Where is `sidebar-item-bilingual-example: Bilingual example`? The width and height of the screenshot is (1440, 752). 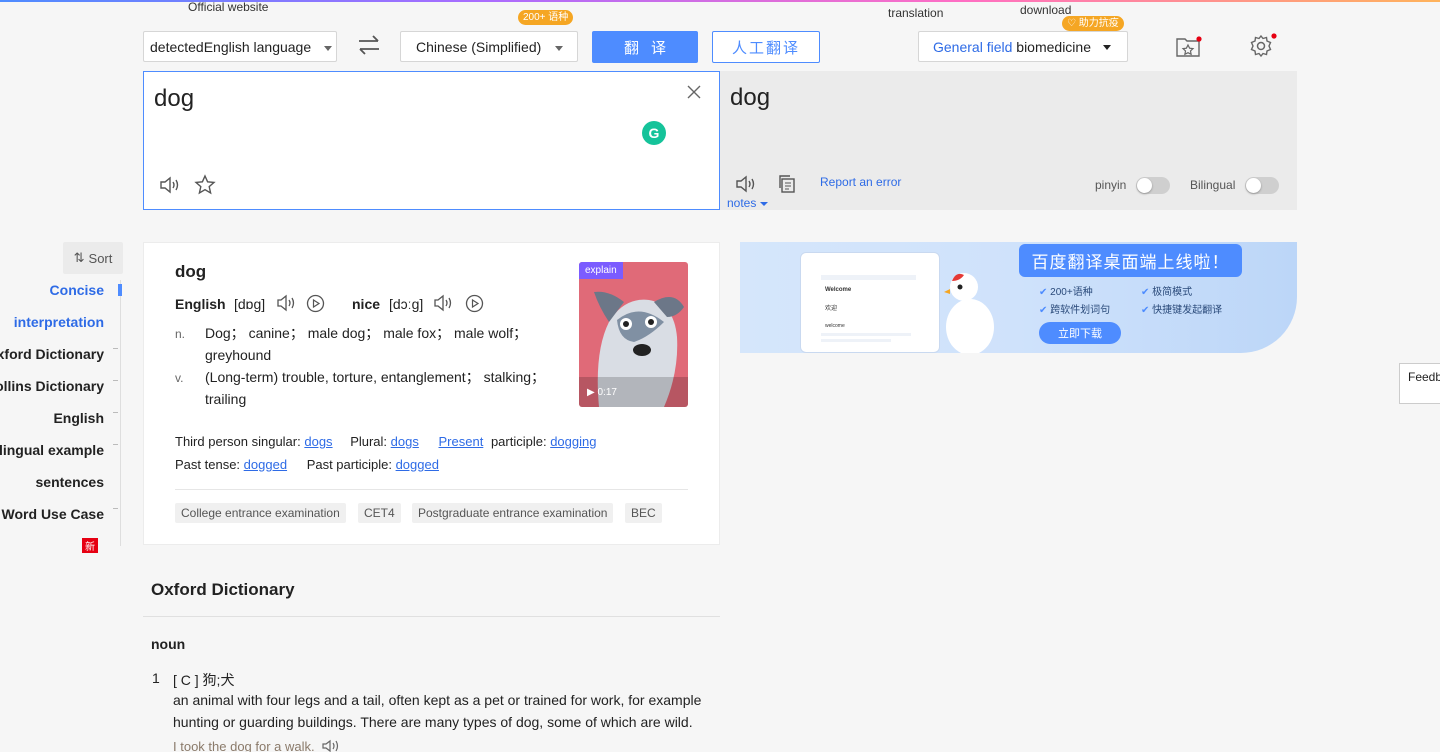 sidebar-item-bilingual-example: Bilingual example is located at coordinates (52, 450).